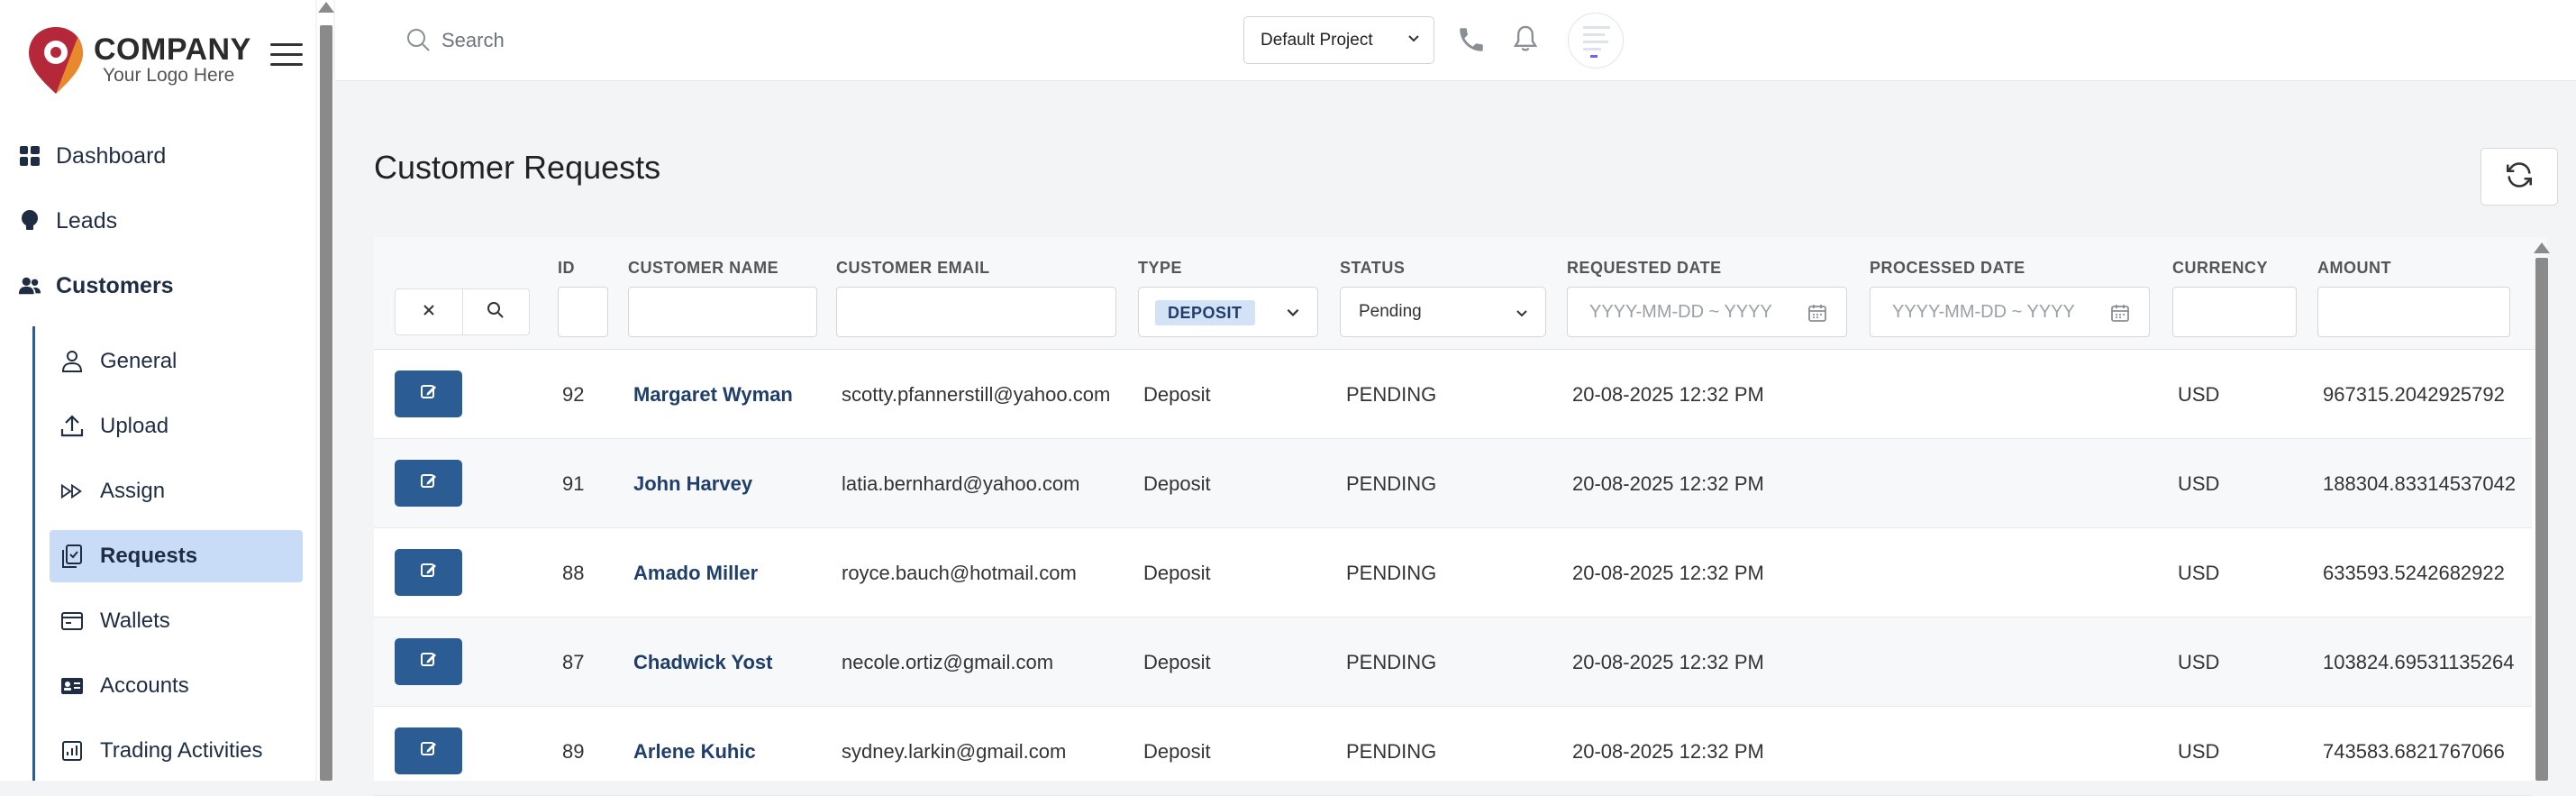  I want to click on assign-forward-icon, so click(72, 492).